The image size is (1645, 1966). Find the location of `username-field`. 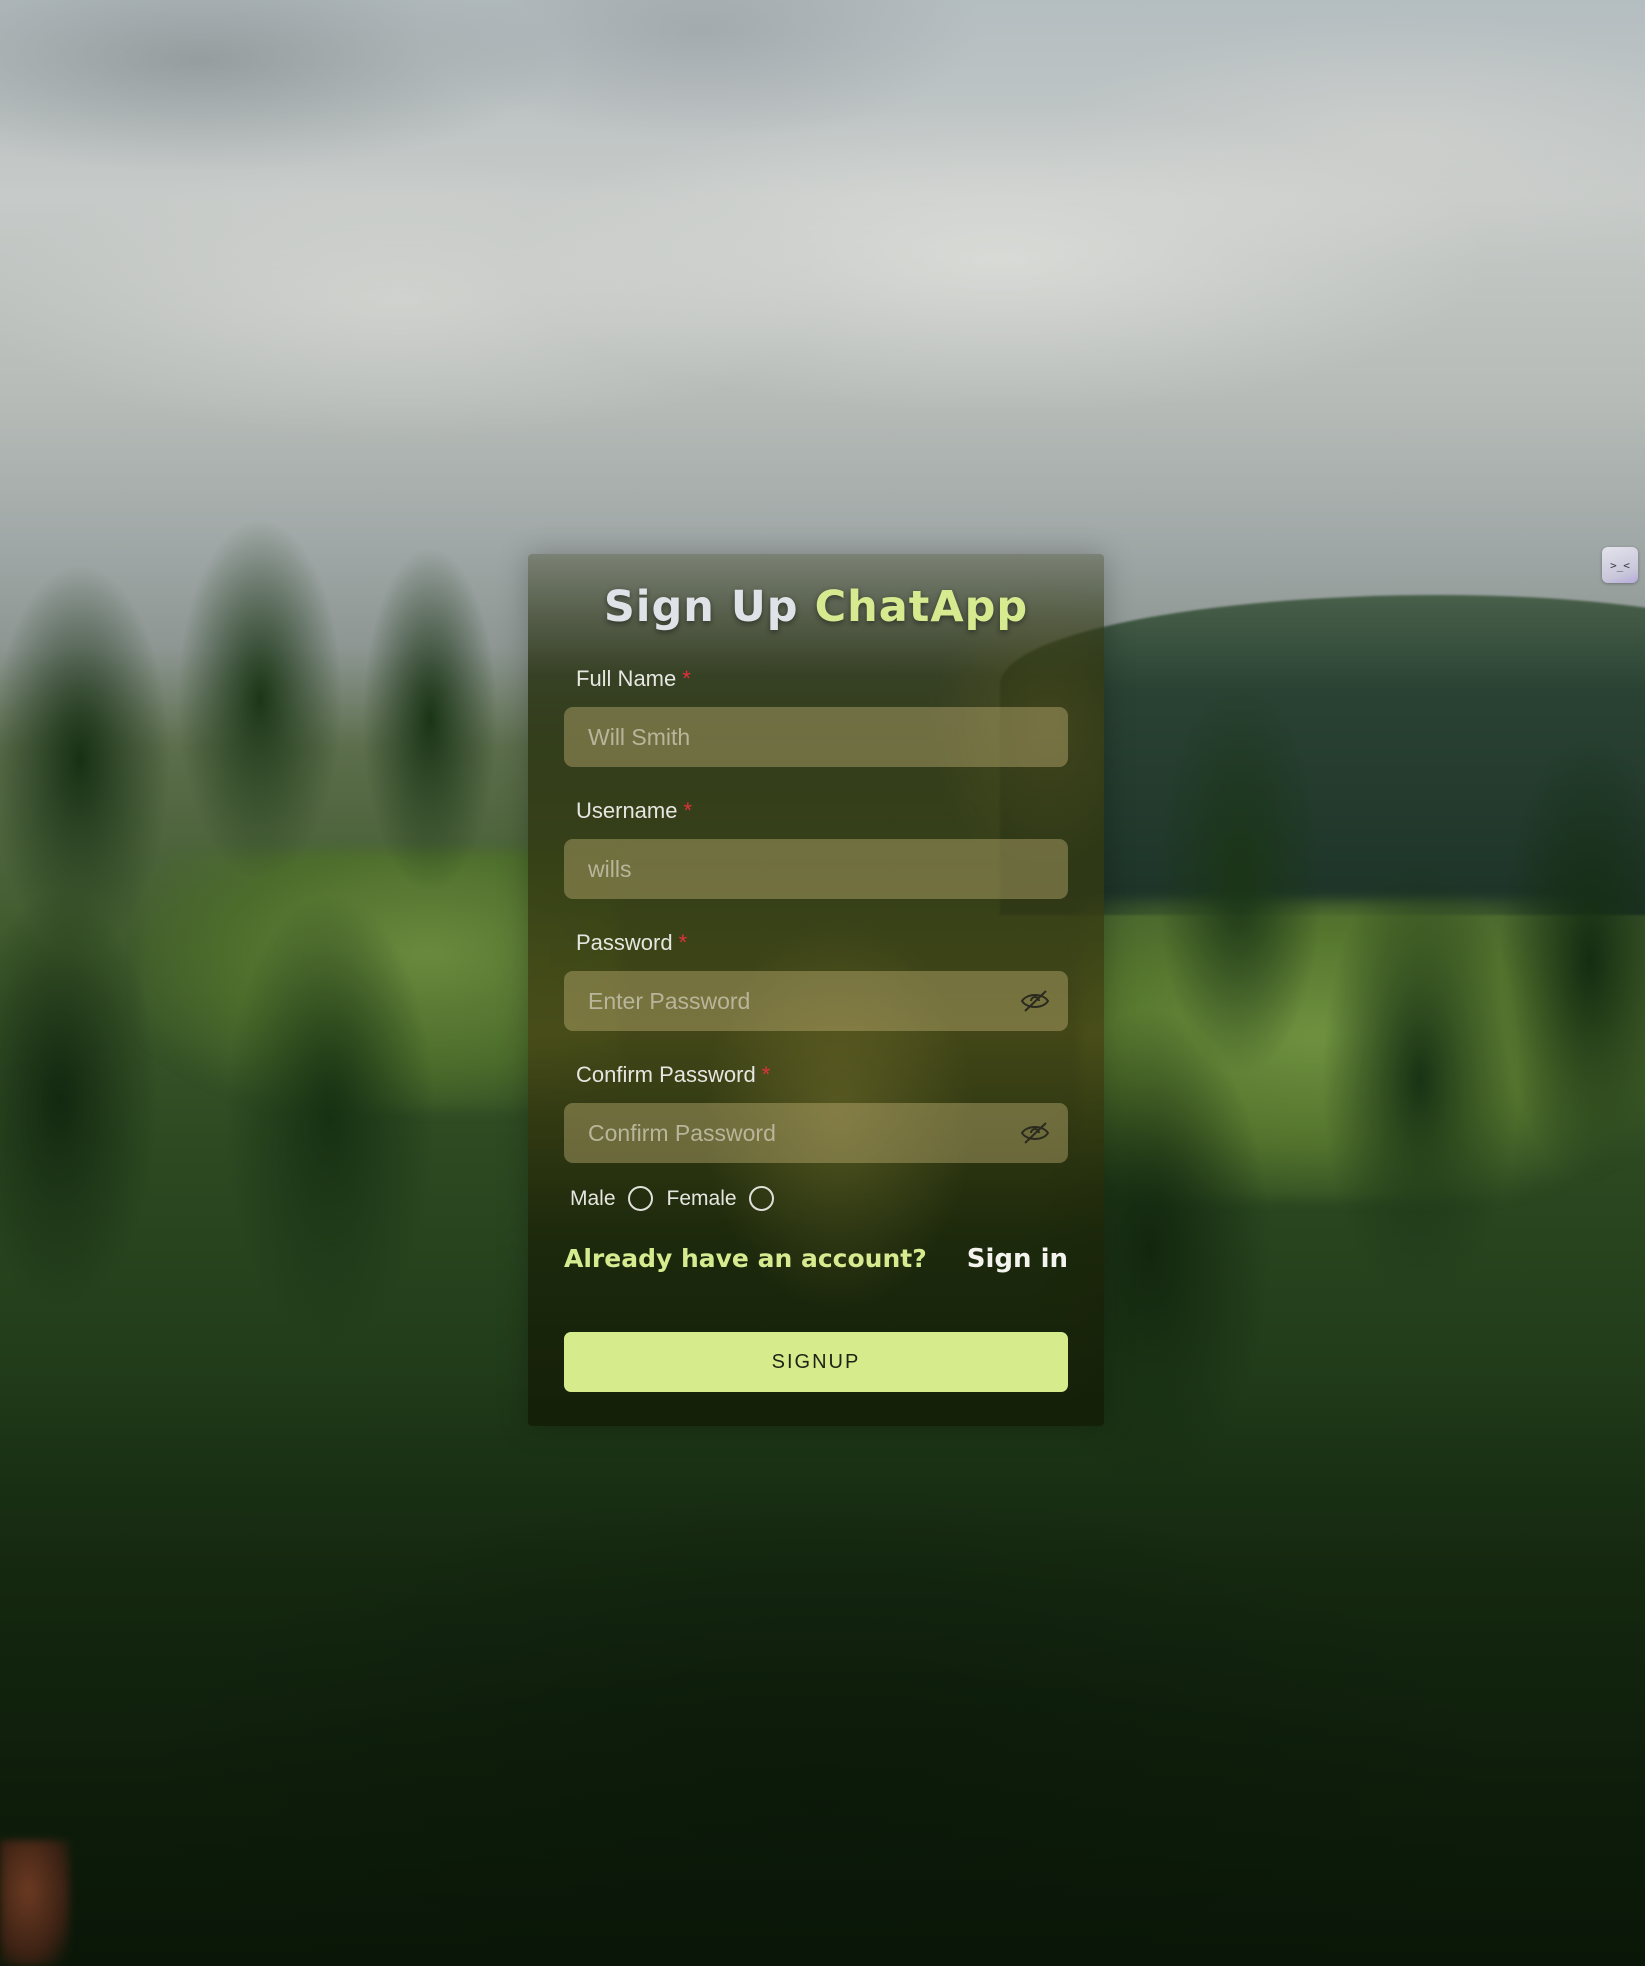

username-field is located at coordinates (816, 869).